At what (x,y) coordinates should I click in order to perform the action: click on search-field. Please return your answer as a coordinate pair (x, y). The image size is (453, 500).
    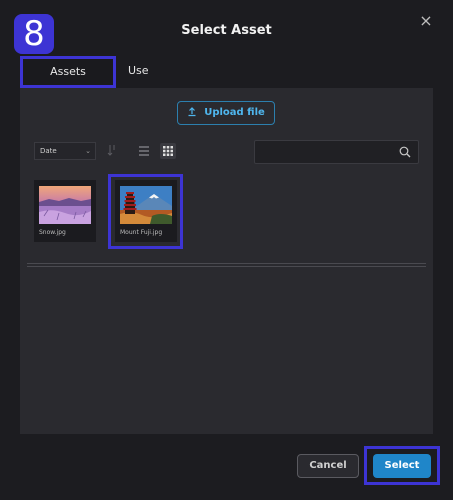
    Looking at the image, I should click on (336, 152).